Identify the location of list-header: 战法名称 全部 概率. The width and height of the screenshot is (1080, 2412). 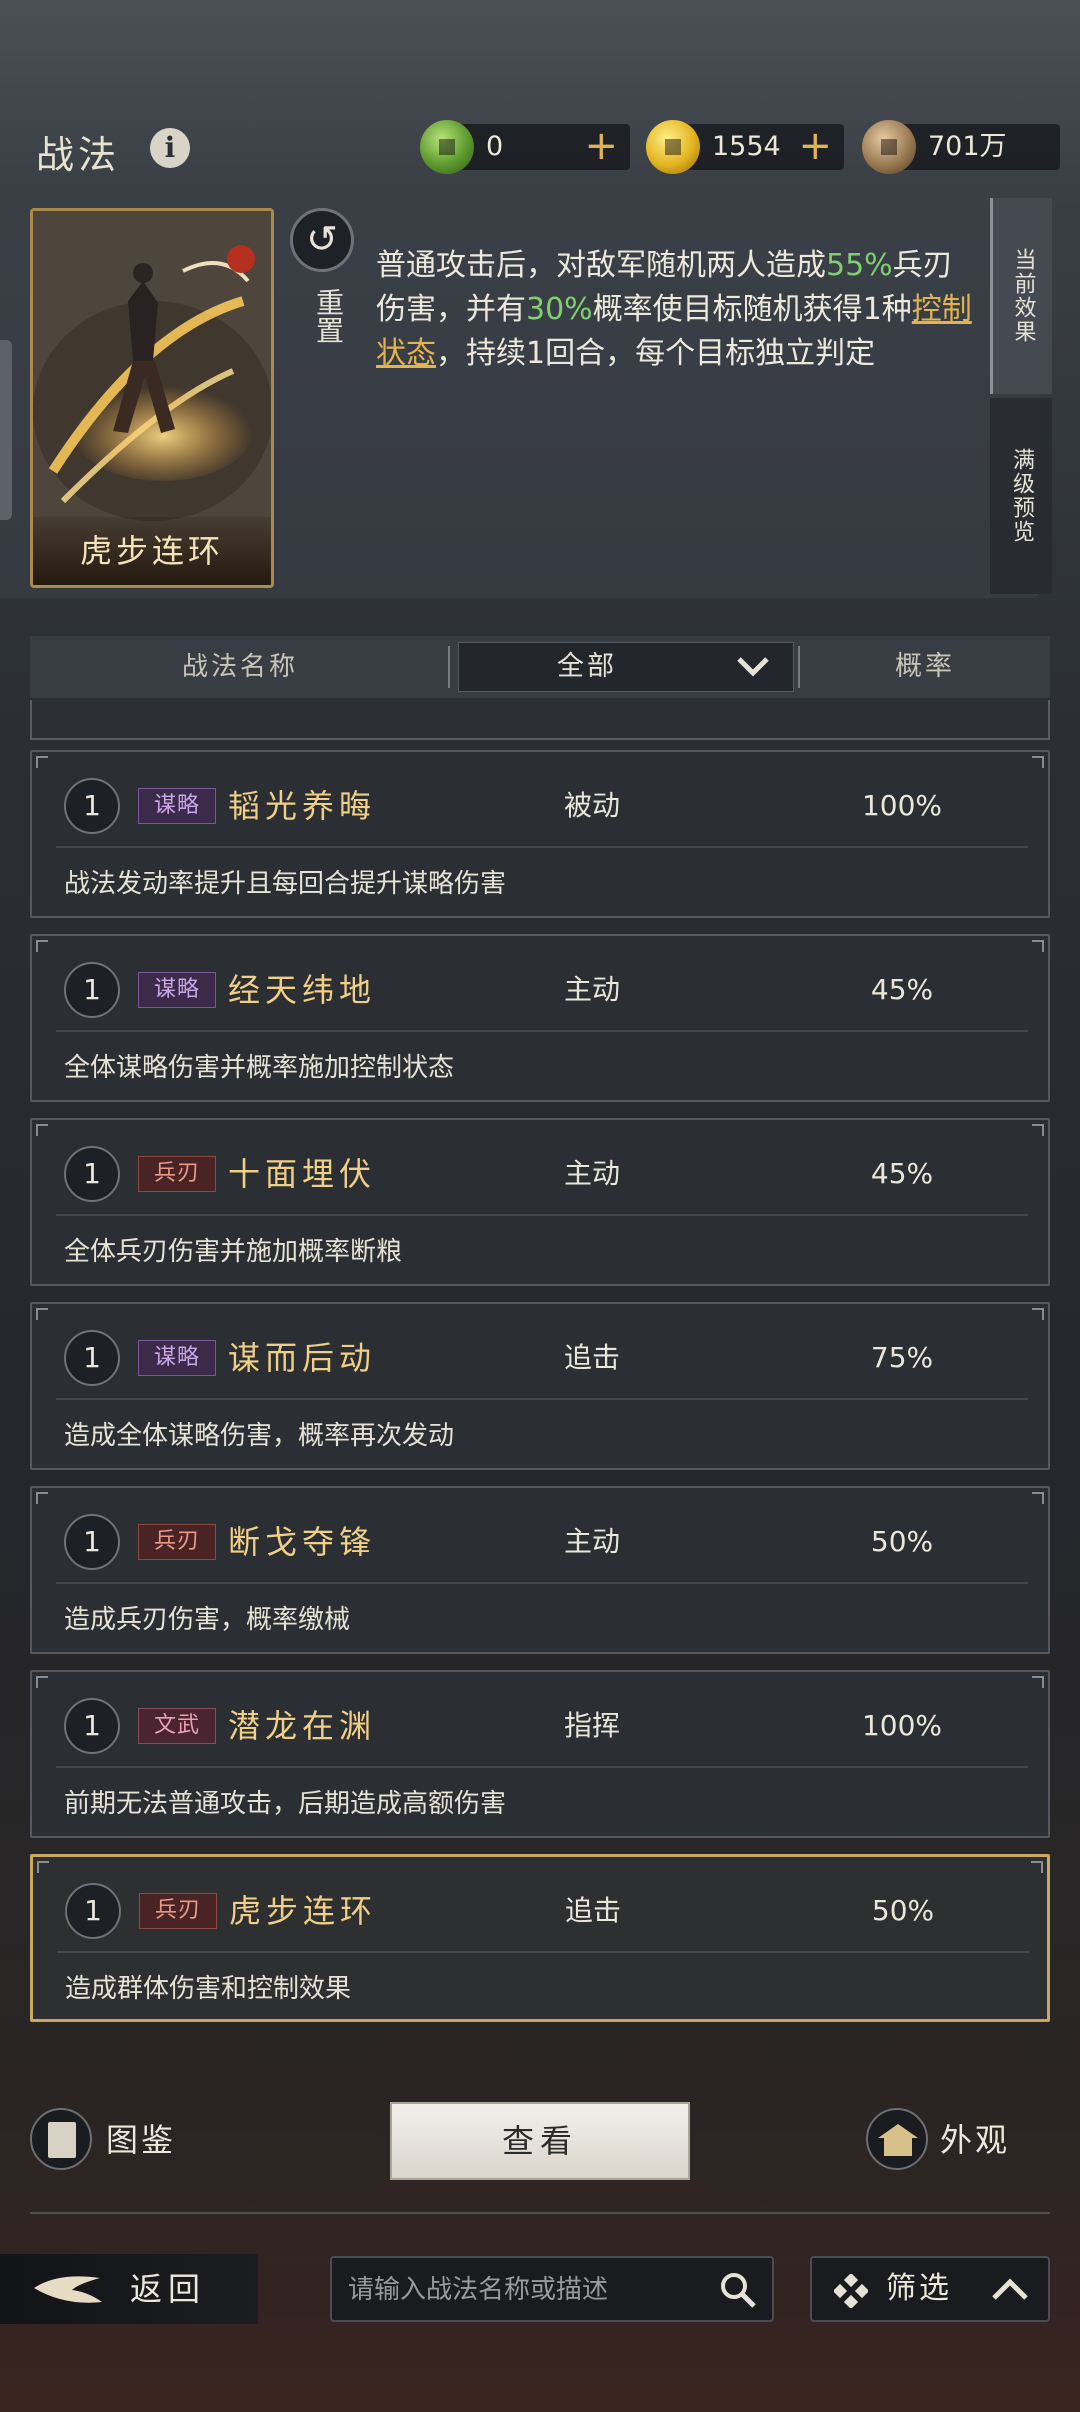
(540, 667).